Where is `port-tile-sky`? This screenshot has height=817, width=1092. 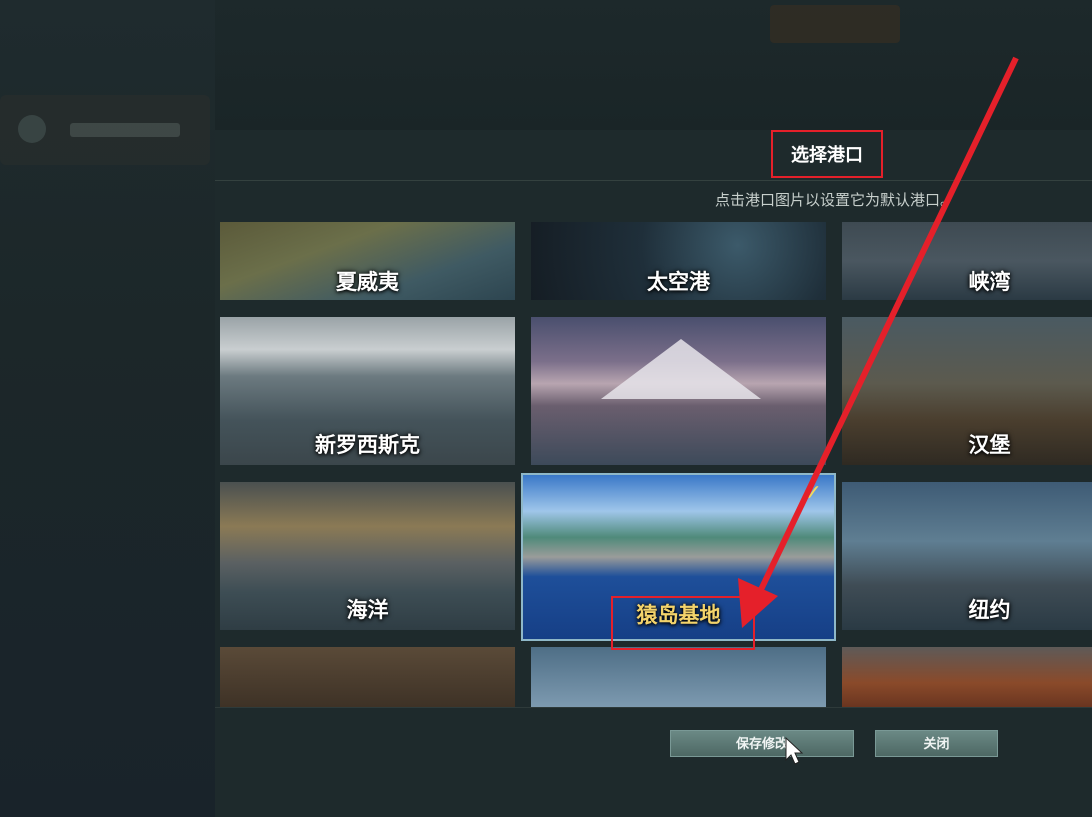
port-tile-sky is located at coordinates (678, 677).